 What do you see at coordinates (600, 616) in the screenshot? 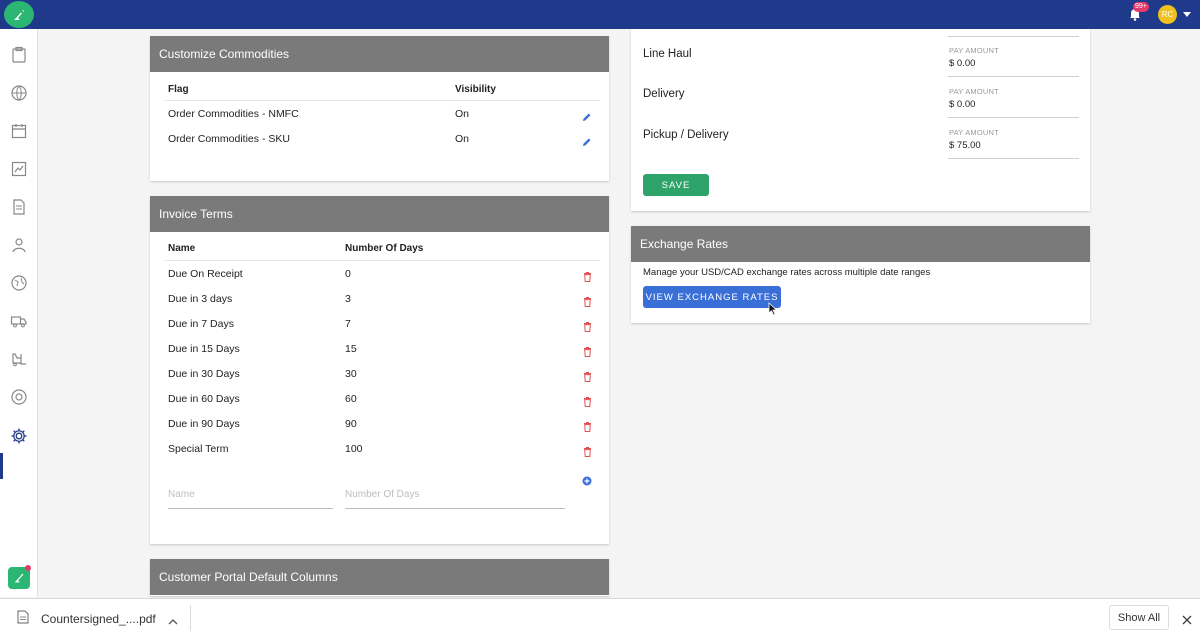
I see `download-bar: Countersigned_....pdf Show All` at bounding box center [600, 616].